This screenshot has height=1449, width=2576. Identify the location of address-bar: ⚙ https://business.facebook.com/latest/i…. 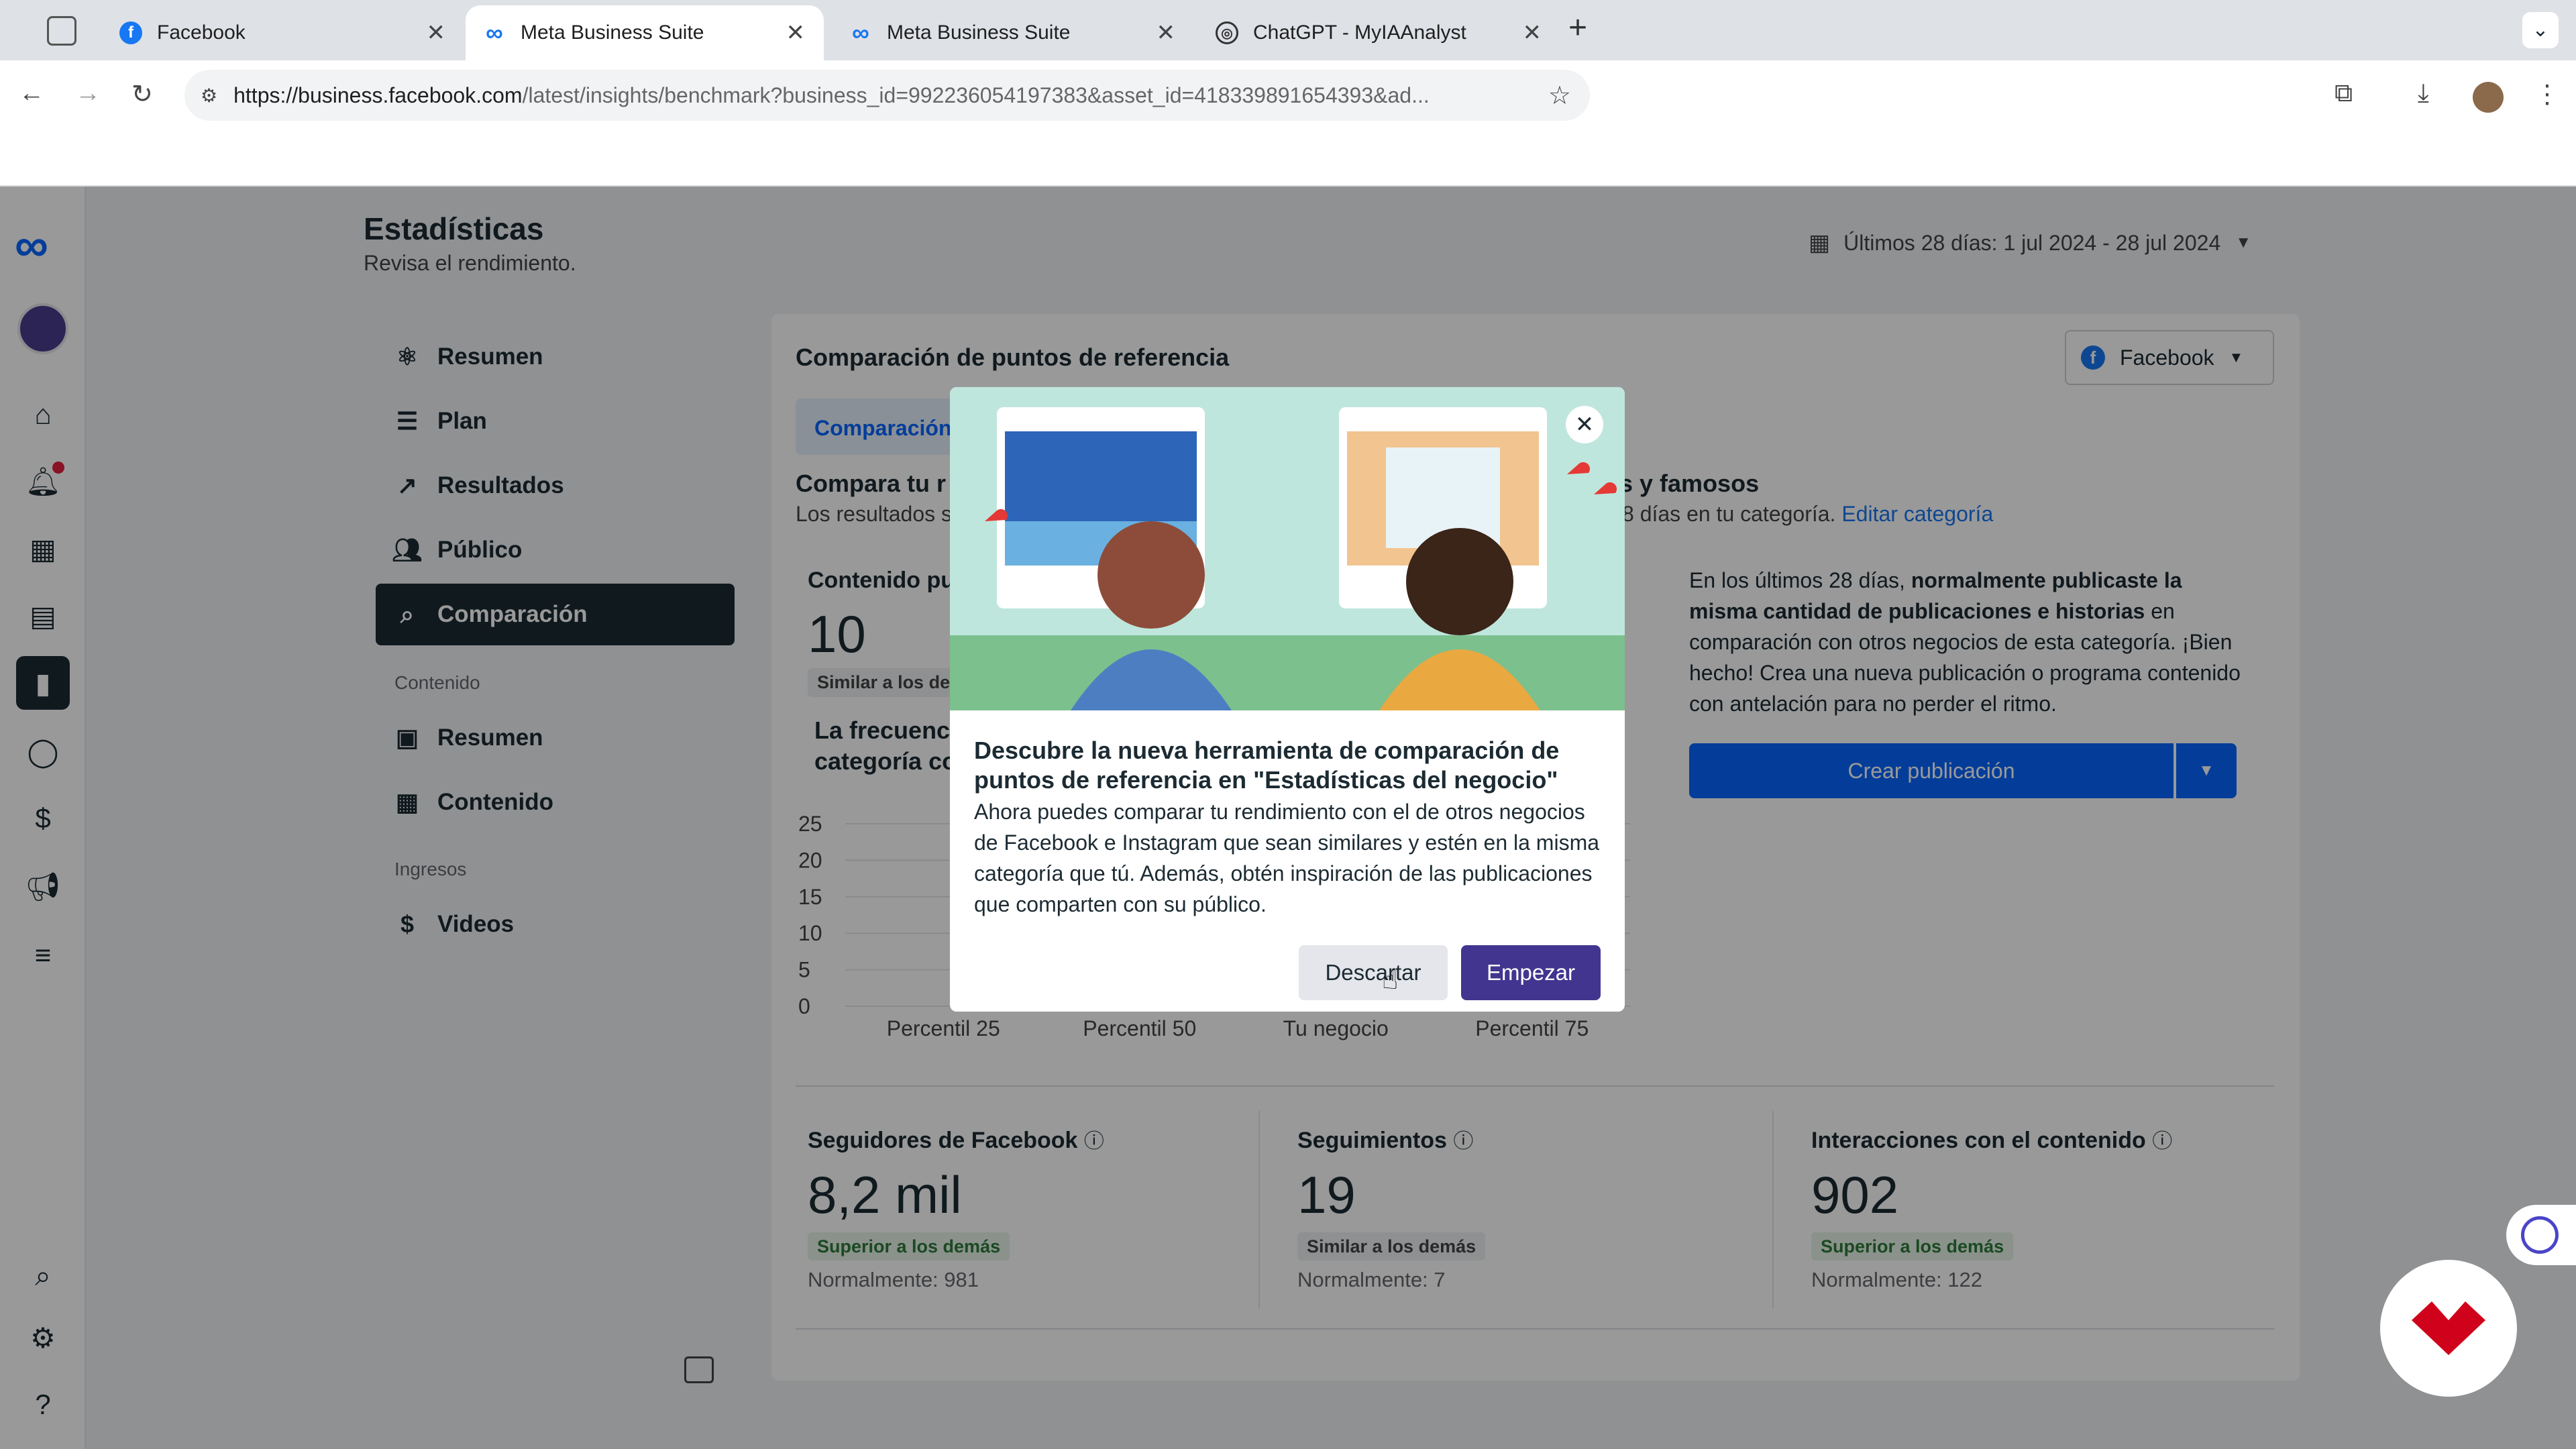
(887, 95).